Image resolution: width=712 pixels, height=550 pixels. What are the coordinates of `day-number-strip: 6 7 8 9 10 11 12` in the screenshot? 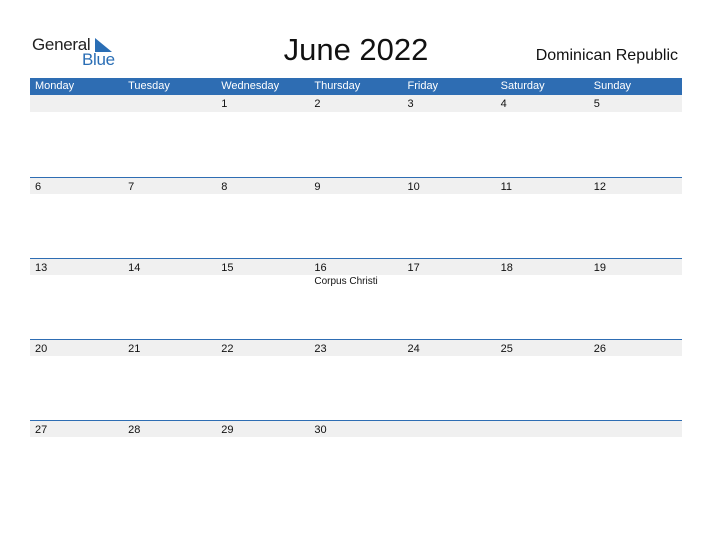 It's located at (356, 185).